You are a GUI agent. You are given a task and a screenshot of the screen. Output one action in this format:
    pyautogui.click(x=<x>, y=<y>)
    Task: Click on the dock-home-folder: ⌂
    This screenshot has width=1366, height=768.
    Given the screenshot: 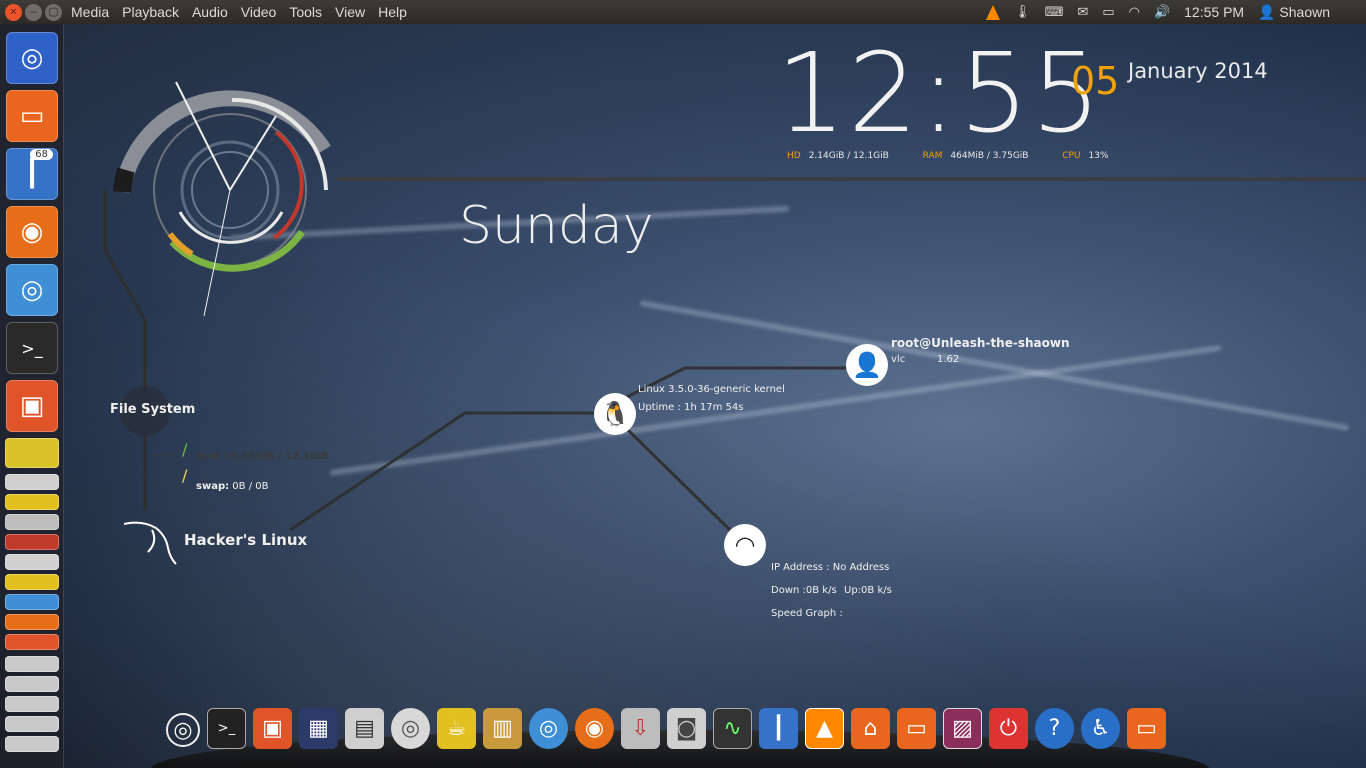 What is the action you would take?
    pyautogui.click(x=870, y=728)
    